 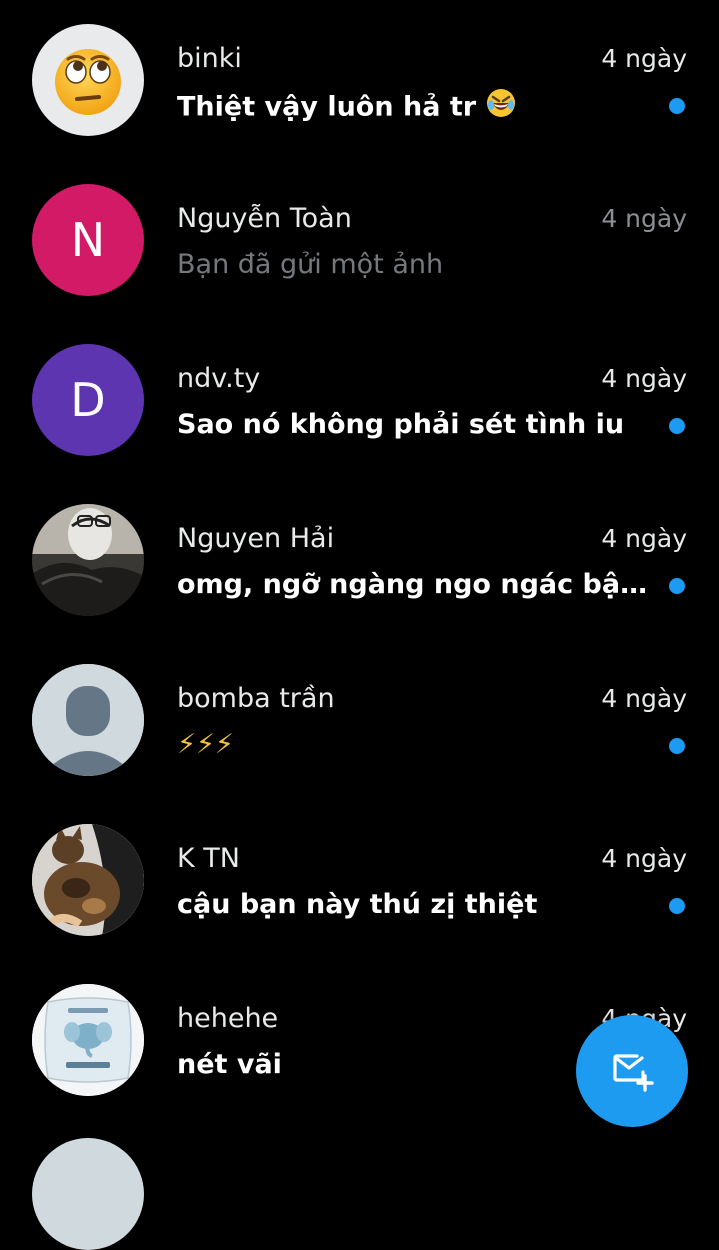 What do you see at coordinates (219, 378) in the screenshot?
I see `conversation-name: ndv.ty` at bounding box center [219, 378].